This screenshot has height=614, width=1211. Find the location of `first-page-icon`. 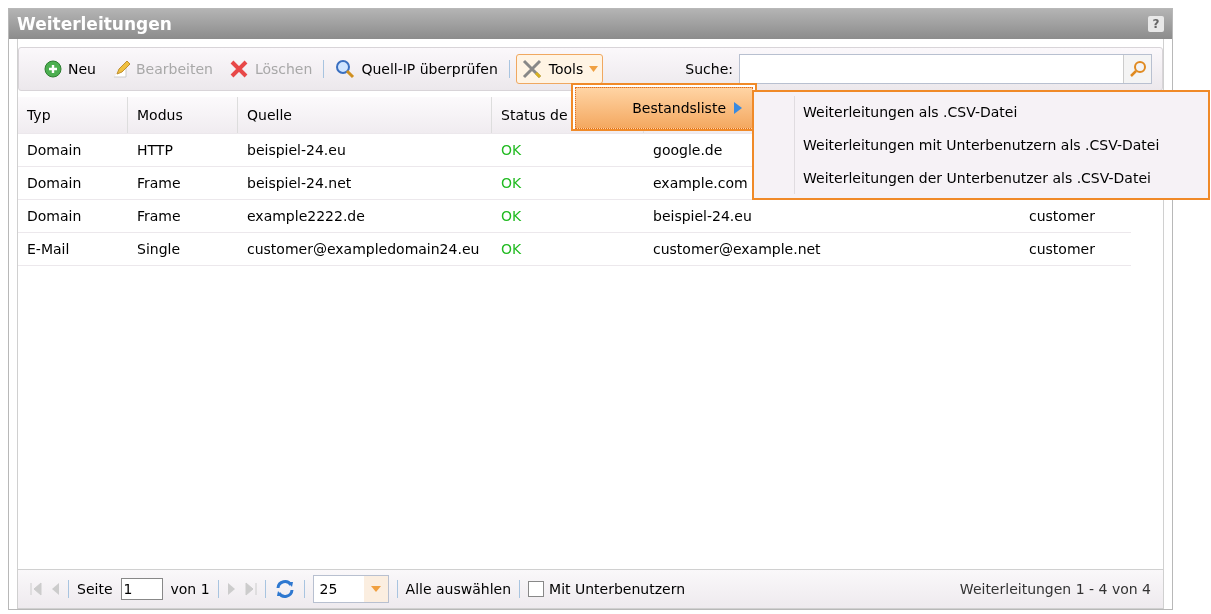

first-page-icon is located at coordinates (36, 589).